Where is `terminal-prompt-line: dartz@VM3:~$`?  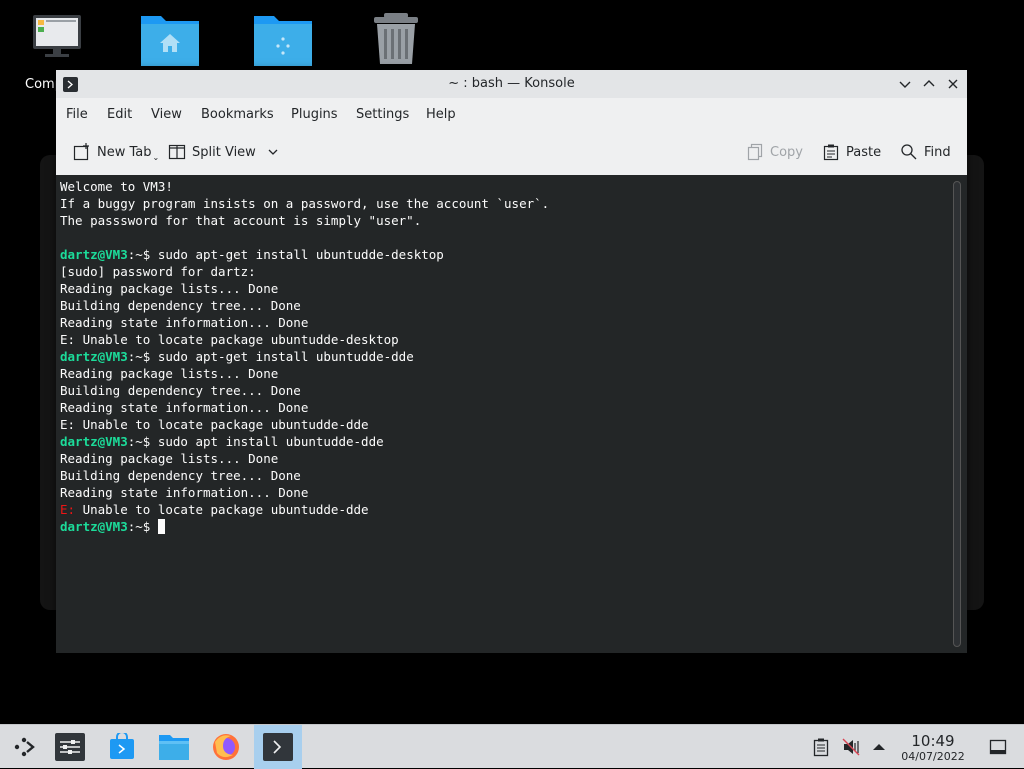
terminal-prompt-line: dartz@VM3:~$ is located at coordinates (304, 526).